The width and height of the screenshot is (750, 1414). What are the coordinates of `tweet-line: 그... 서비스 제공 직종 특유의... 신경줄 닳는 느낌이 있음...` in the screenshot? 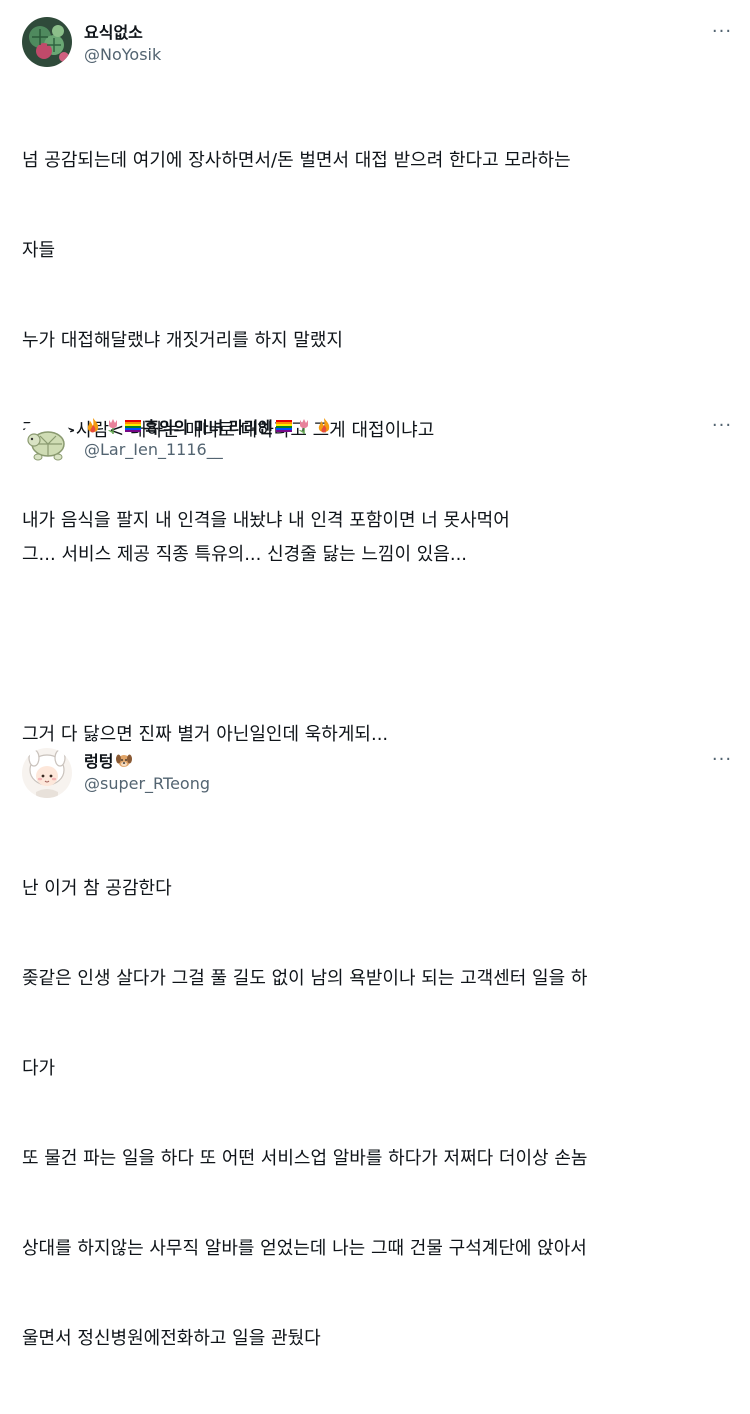 It's located at (245, 554).